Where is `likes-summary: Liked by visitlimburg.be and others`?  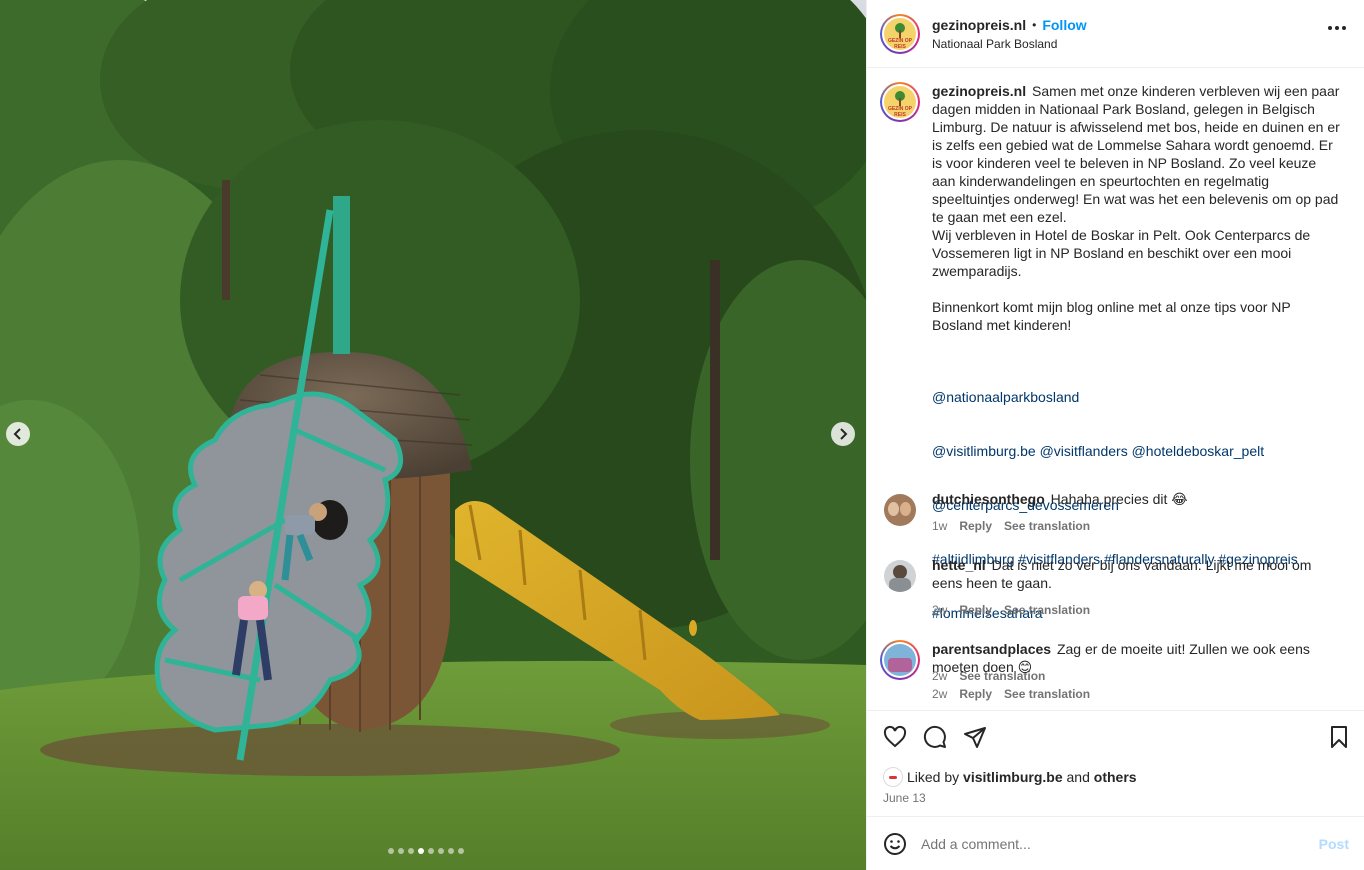
likes-summary: Liked by visitlimburg.be and others is located at coordinates (1010, 777).